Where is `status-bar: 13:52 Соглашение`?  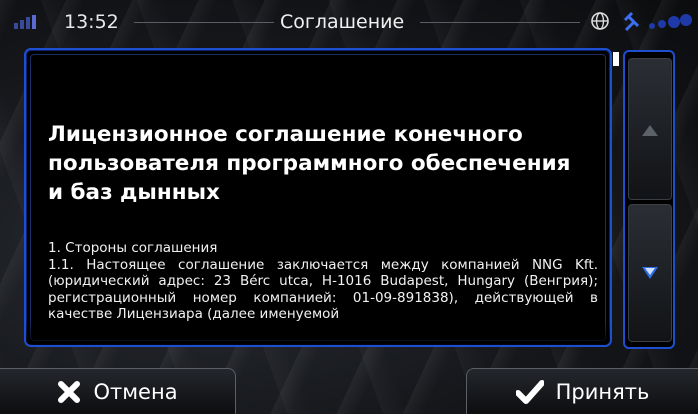 status-bar: 13:52 Соглашение is located at coordinates (349, 22).